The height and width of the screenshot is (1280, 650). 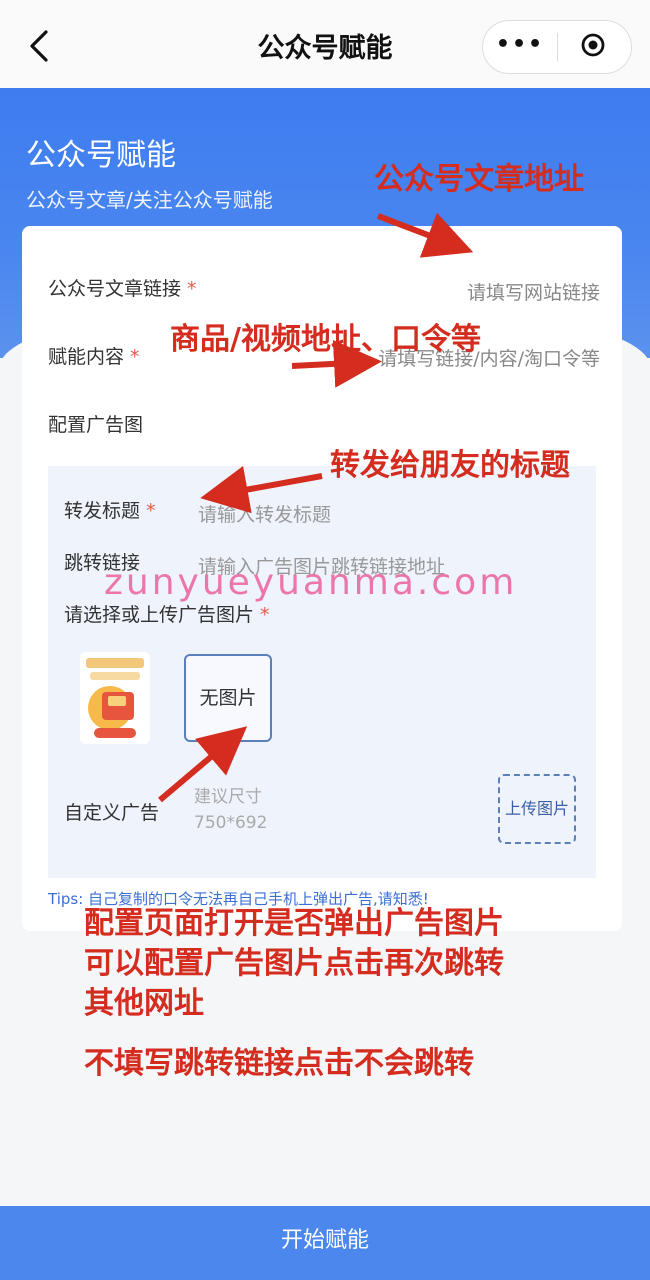 I want to click on article-link-label: 公众号文章链接 *, so click(x=122, y=289).